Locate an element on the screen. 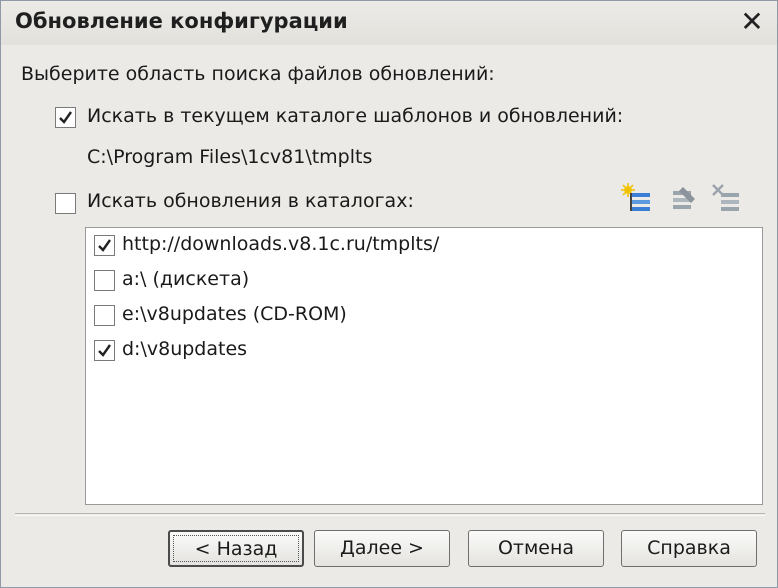 This screenshot has height=588, width=778. catalog-label: d:\v8updates is located at coordinates (185, 349).